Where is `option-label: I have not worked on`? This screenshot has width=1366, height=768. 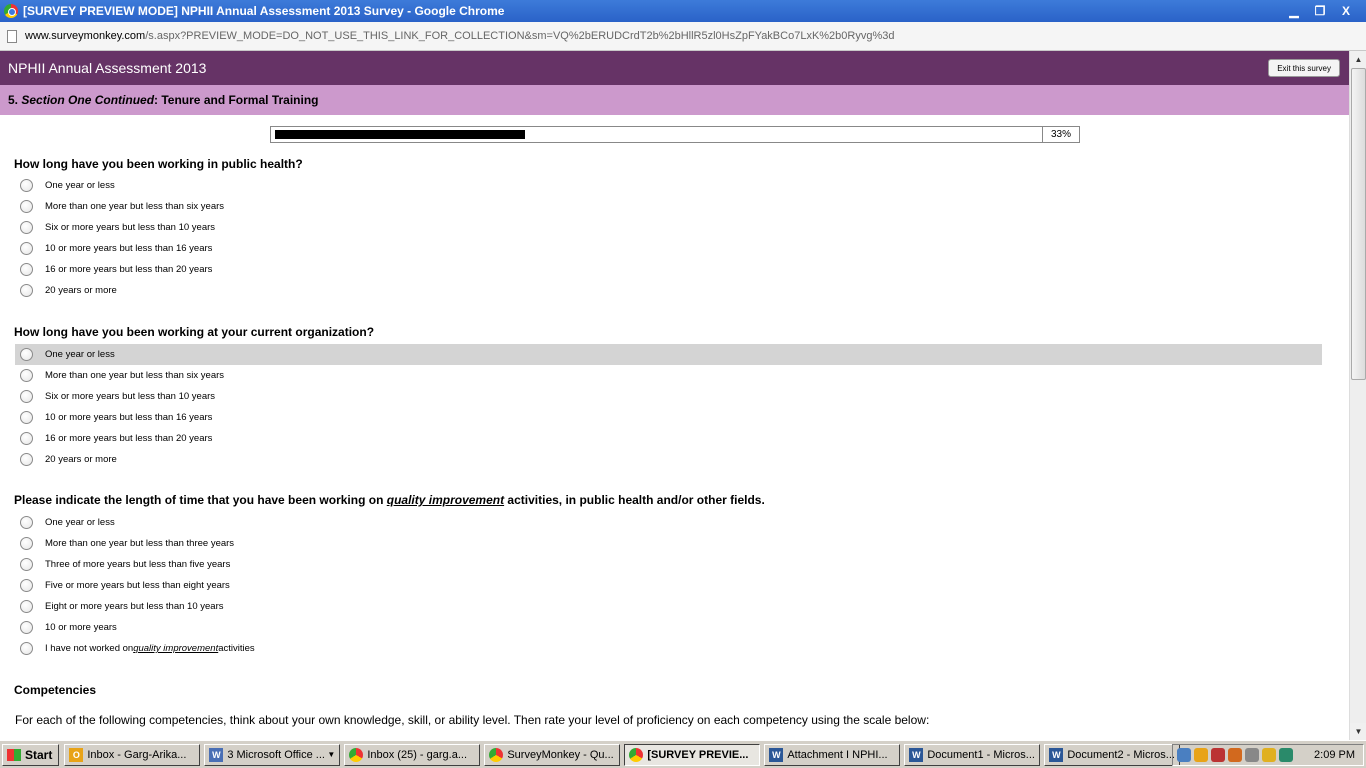 option-label: I have not worked on is located at coordinates (89, 648).